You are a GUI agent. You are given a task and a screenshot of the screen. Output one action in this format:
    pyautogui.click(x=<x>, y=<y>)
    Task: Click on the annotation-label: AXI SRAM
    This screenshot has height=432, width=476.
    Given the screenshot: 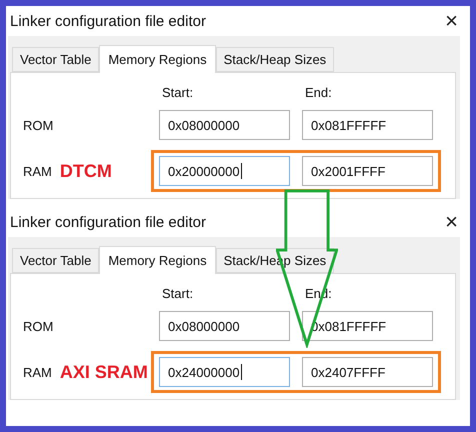 What is the action you would take?
    pyautogui.click(x=104, y=372)
    